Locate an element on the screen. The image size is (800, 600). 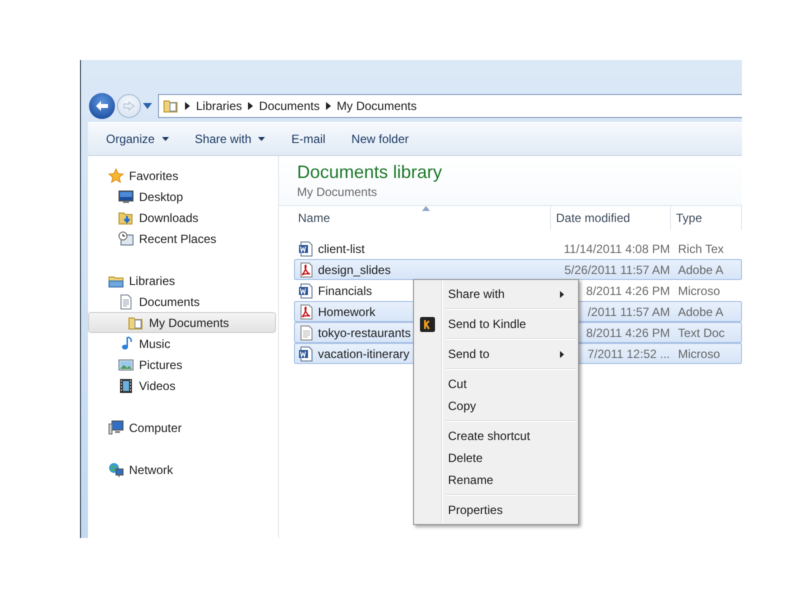
file-name: design_slides is located at coordinates (354, 269).